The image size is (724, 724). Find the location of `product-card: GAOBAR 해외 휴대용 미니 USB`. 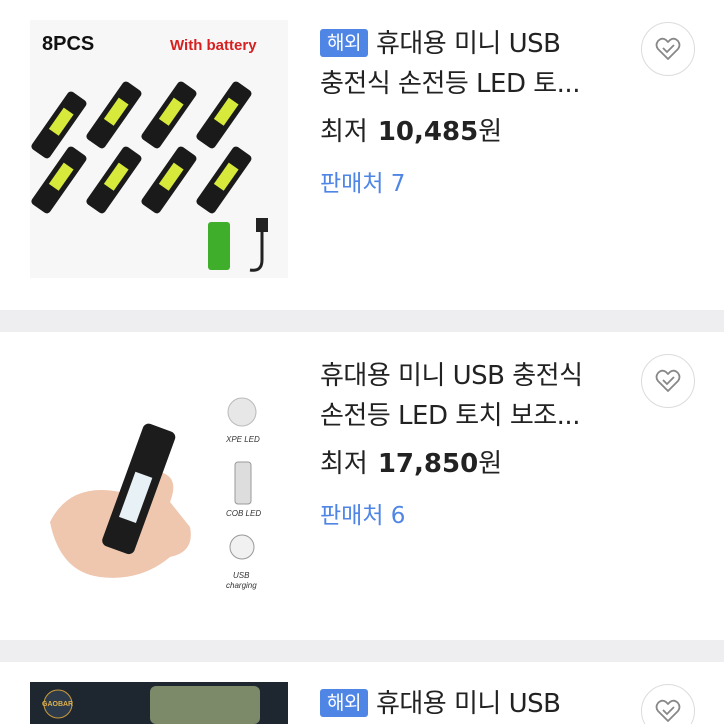

product-card: GAOBAR 해외 휴대용 미니 USB is located at coordinates (362, 693).